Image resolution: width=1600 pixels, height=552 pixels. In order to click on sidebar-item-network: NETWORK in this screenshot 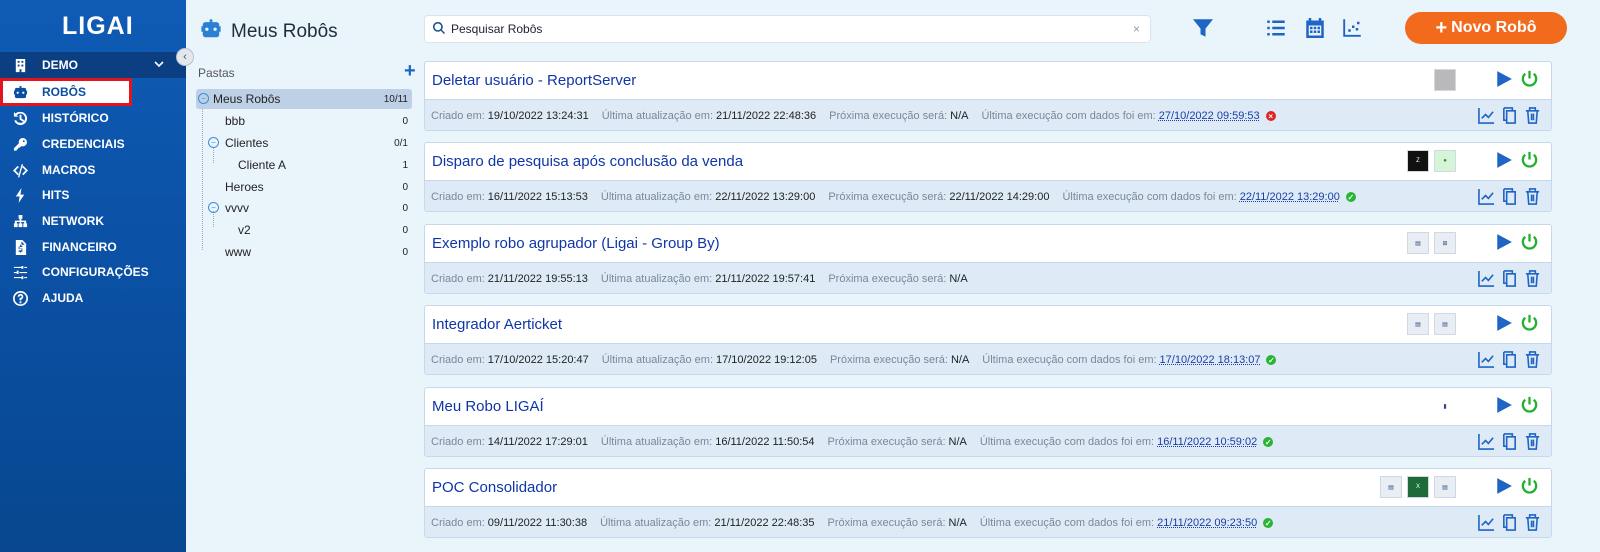, I will do `click(93, 221)`.